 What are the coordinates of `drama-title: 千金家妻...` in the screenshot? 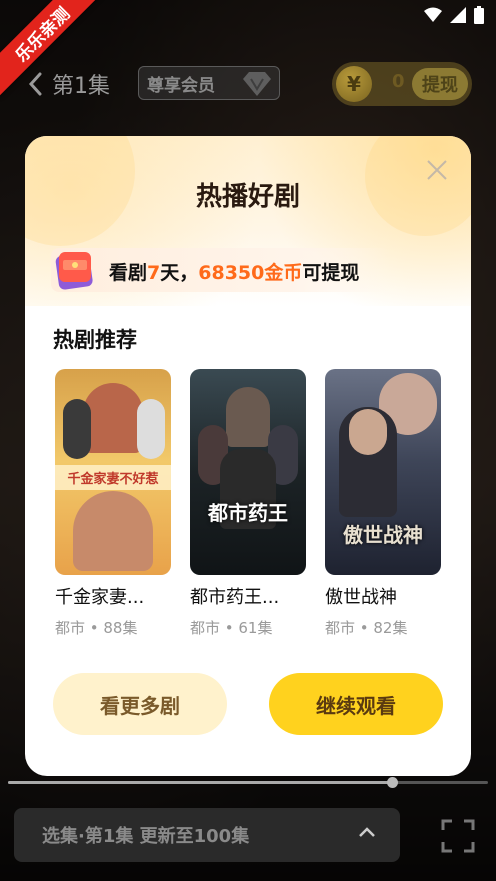 It's located at (100, 597).